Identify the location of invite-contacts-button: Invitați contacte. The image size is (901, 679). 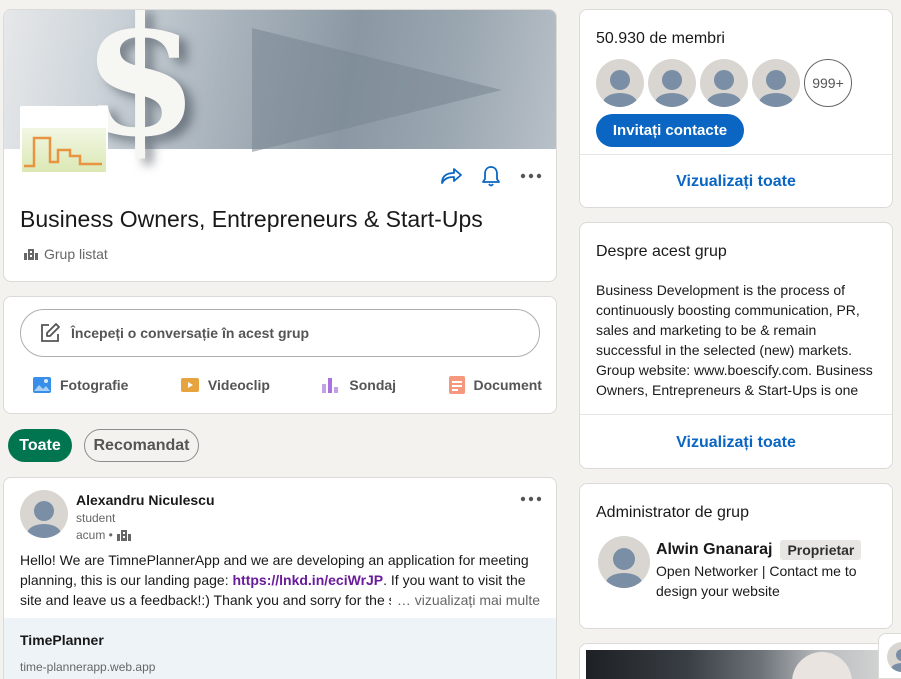
(670, 130).